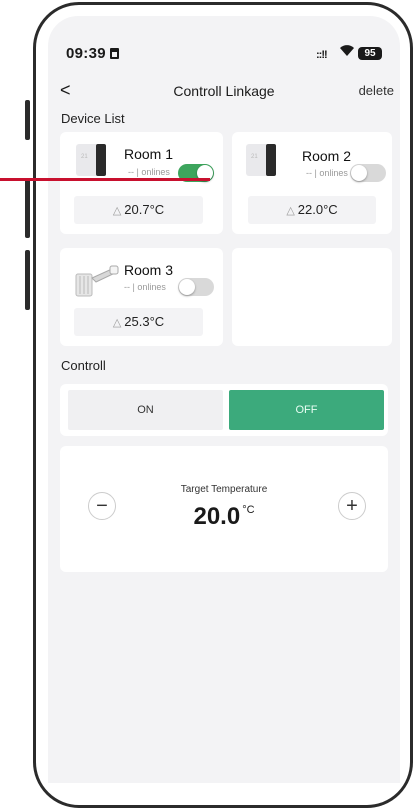  What do you see at coordinates (347, 52) in the screenshot?
I see `wifi-icon` at bounding box center [347, 52].